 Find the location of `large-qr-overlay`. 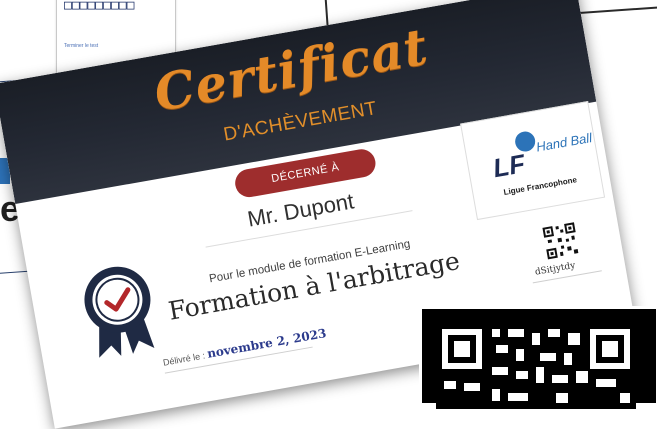

large-qr-overlay is located at coordinates (538, 357).